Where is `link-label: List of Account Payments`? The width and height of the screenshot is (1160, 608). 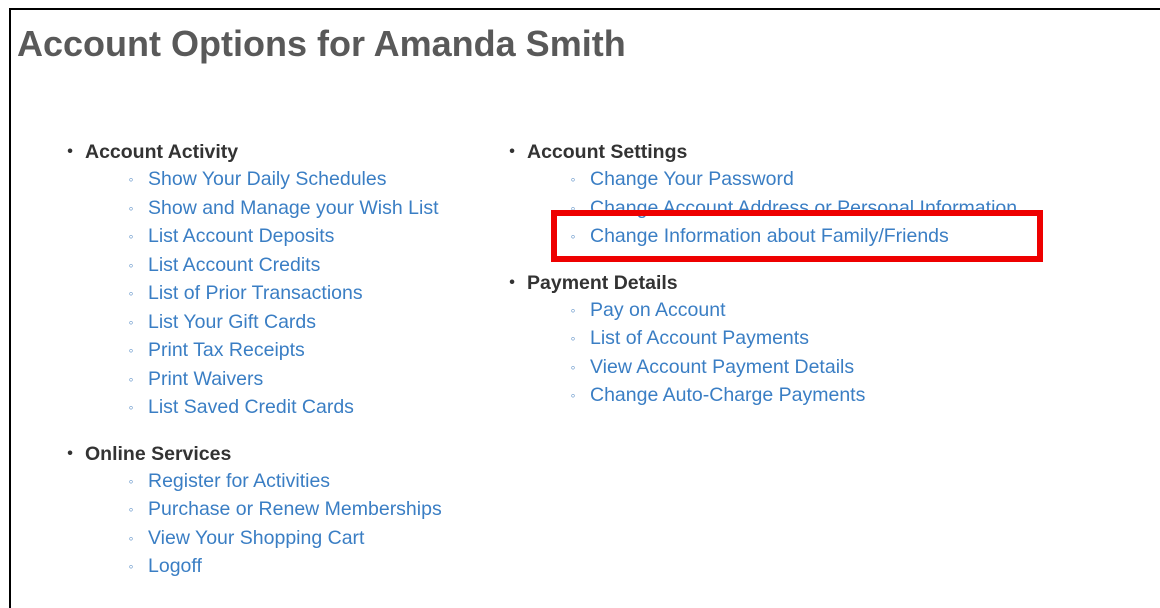
link-label: List of Account Payments is located at coordinates (699, 338).